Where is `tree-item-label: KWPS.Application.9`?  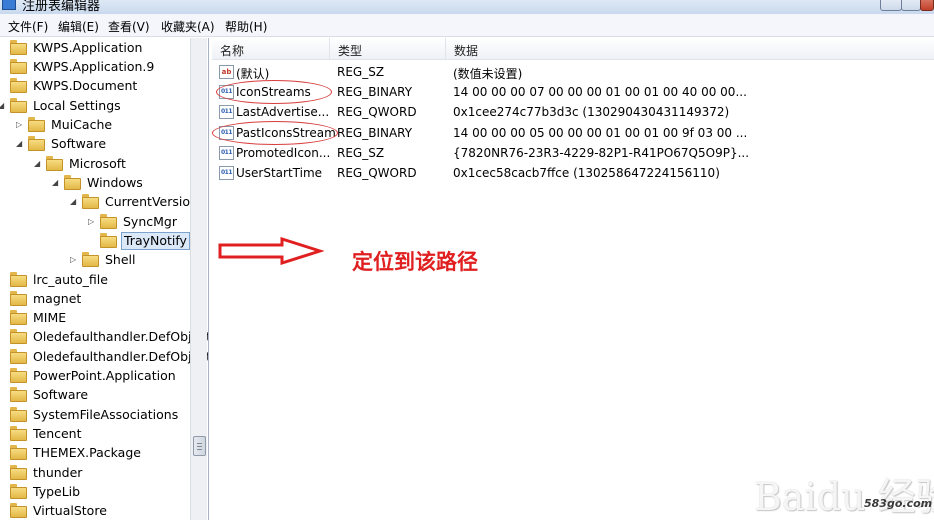
tree-item-label: KWPS.Application.9 is located at coordinates (94, 66).